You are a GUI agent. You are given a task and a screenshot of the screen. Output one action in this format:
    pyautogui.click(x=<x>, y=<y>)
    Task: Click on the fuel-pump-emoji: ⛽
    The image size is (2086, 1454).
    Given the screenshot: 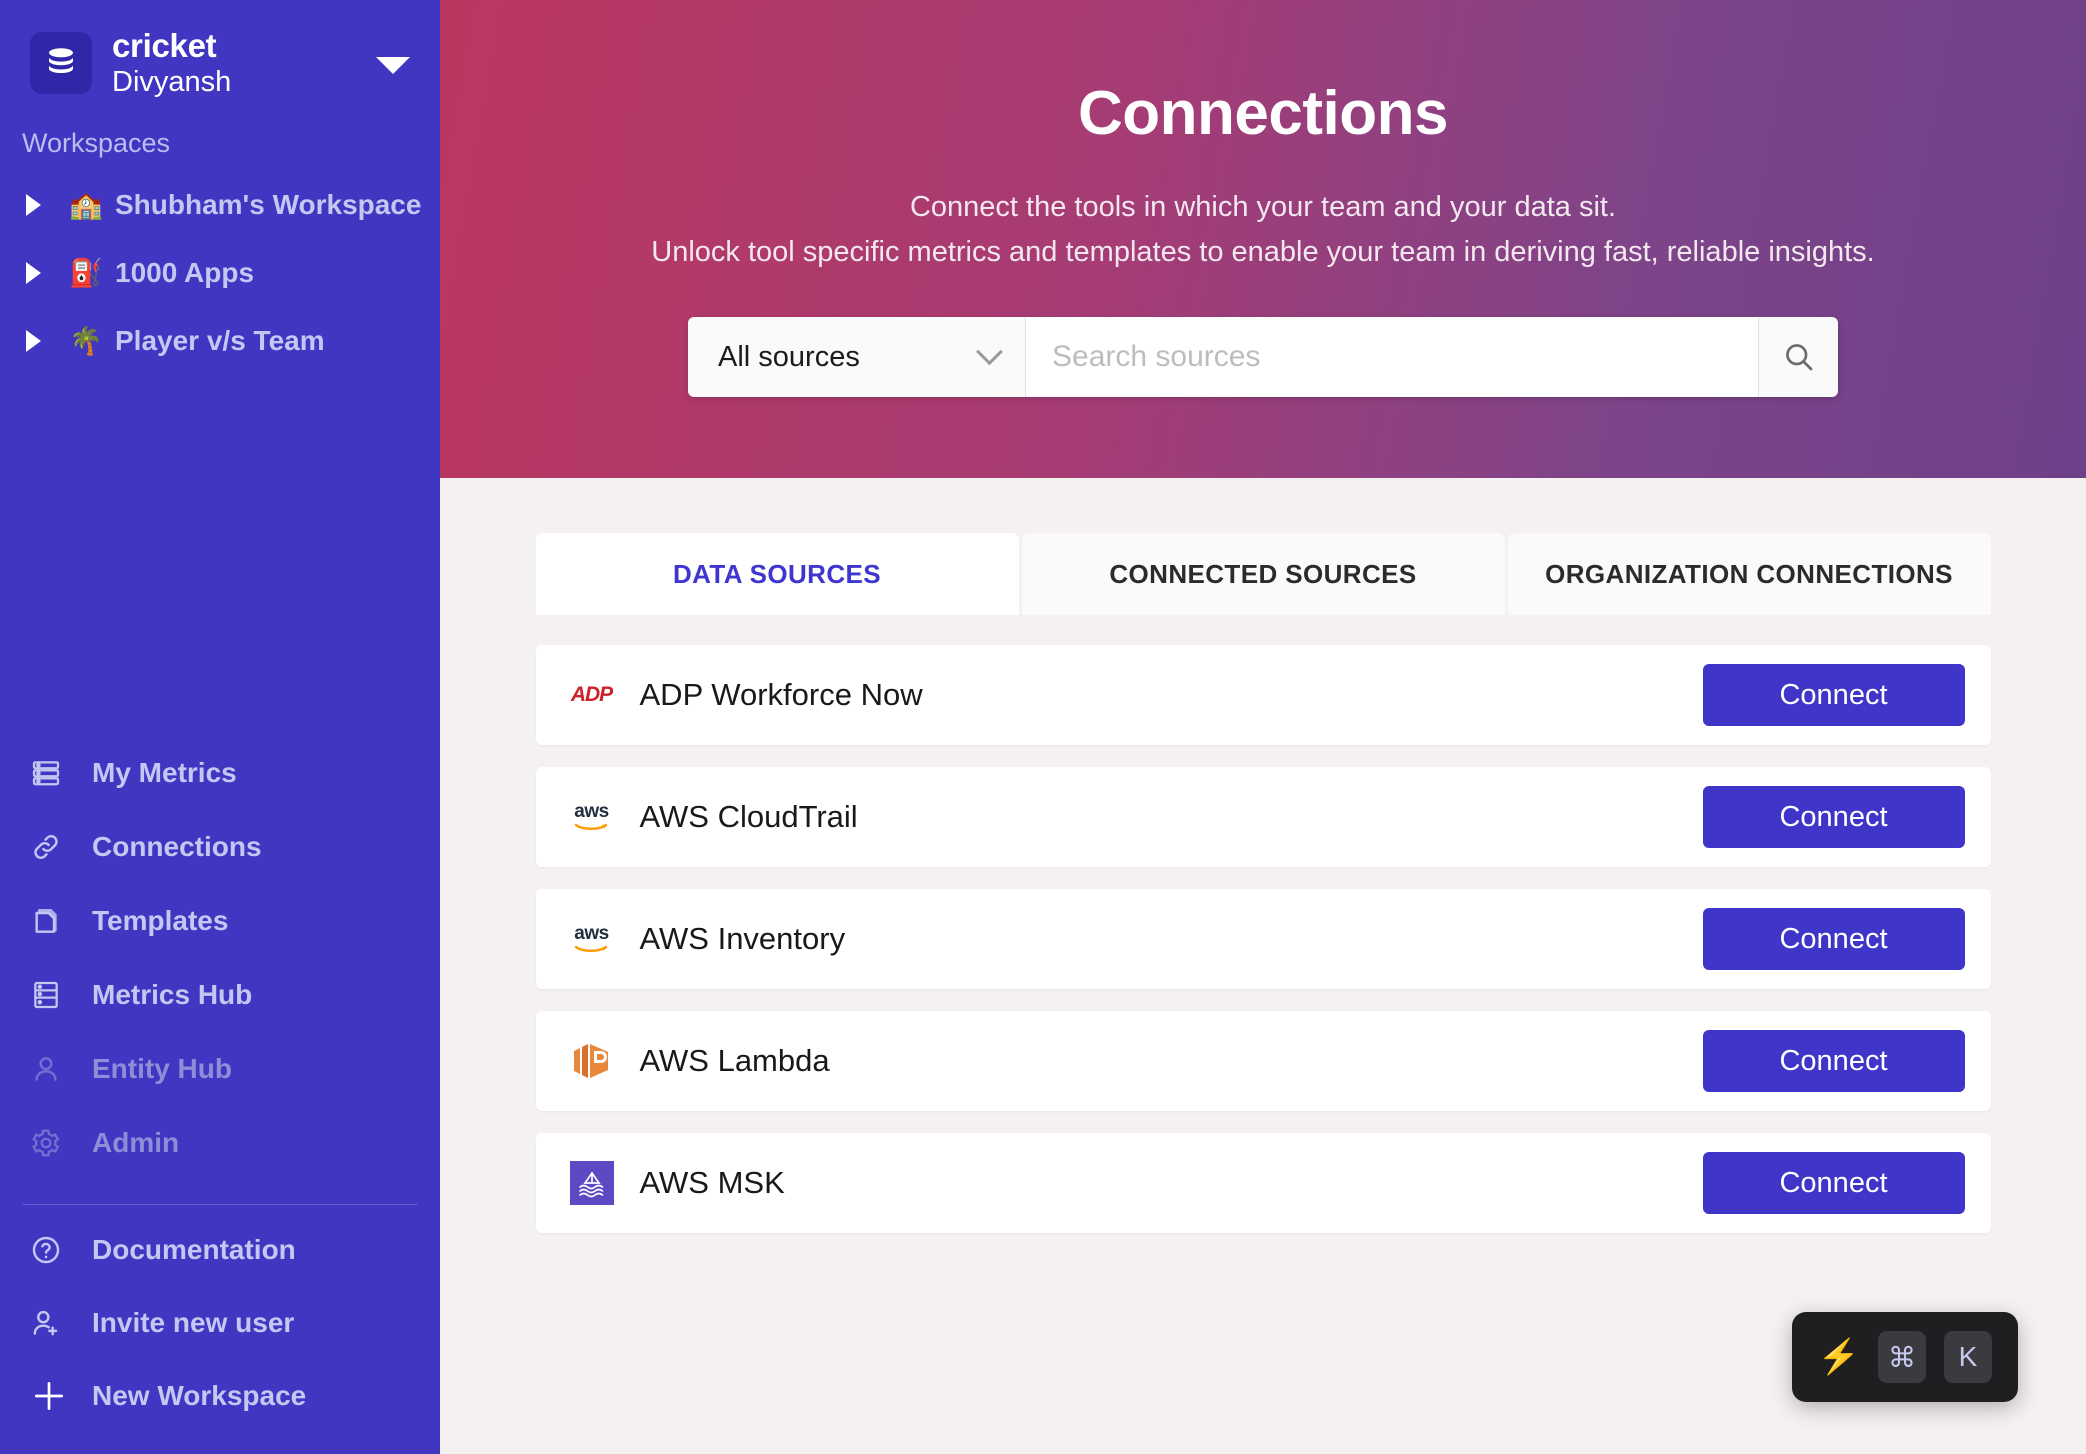 What is the action you would take?
    pyautogui.click(x=86, y=273)
    